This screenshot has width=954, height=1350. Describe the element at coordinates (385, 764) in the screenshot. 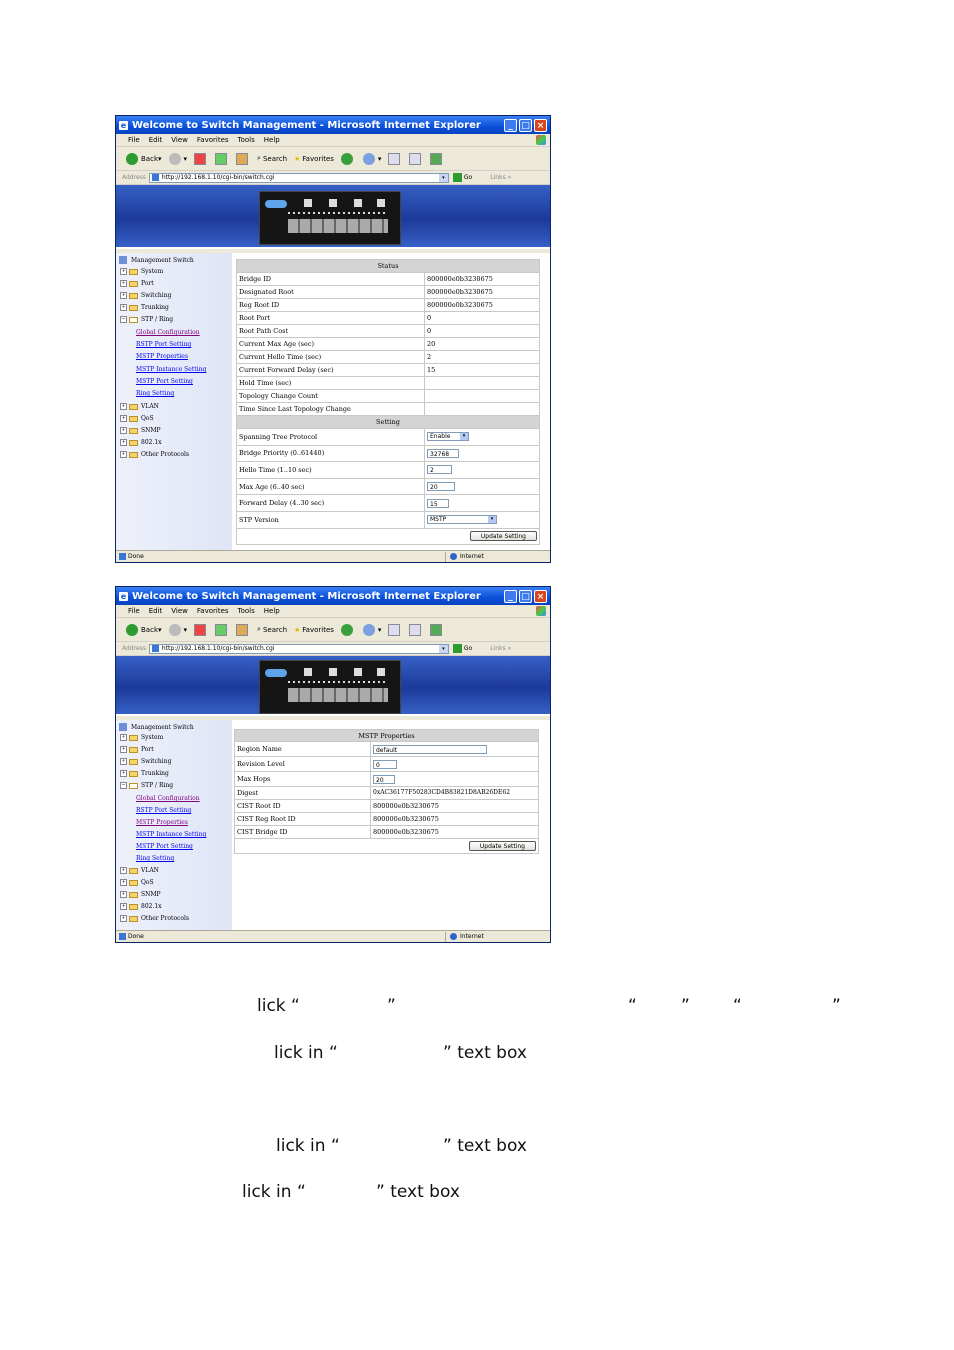

I see `revision-level-input: 0` at that location.